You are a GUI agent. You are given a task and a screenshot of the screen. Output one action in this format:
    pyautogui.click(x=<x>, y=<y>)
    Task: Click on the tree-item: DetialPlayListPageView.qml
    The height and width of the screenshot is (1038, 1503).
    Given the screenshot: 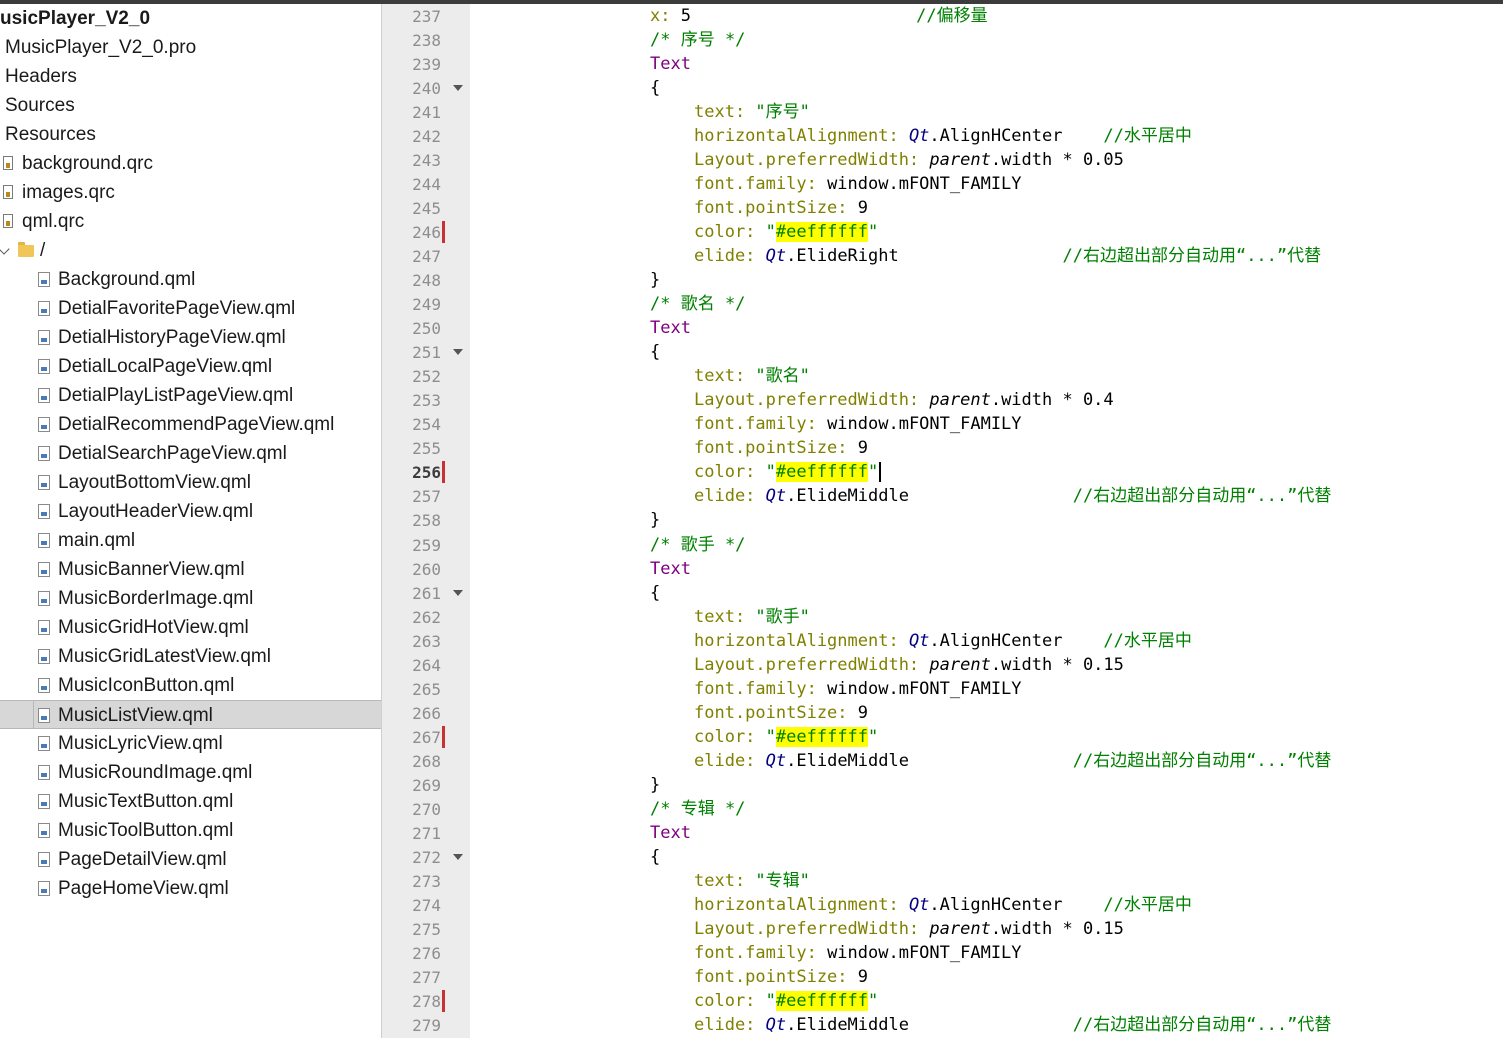 What is the action you would take?
    pyautogui.click(x=190, y=395)
    